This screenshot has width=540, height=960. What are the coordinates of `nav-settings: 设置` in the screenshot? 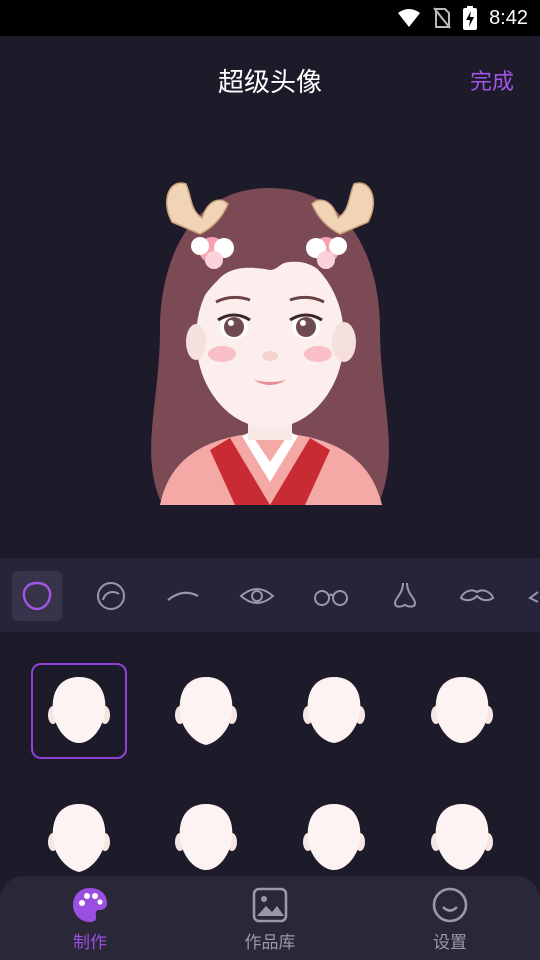 It's located at (450, 921).